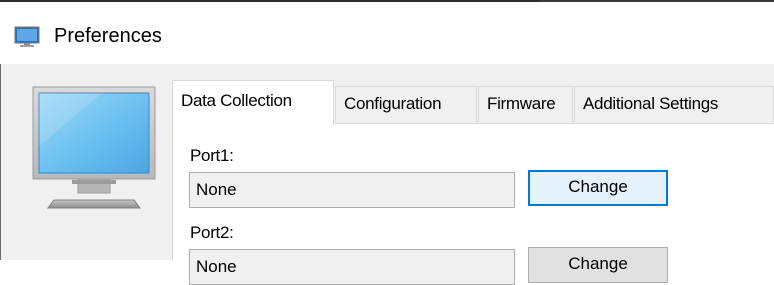 This screenshot has height=285, width=774. I want to click on monitor-illustration-icon, so click(94, 149).